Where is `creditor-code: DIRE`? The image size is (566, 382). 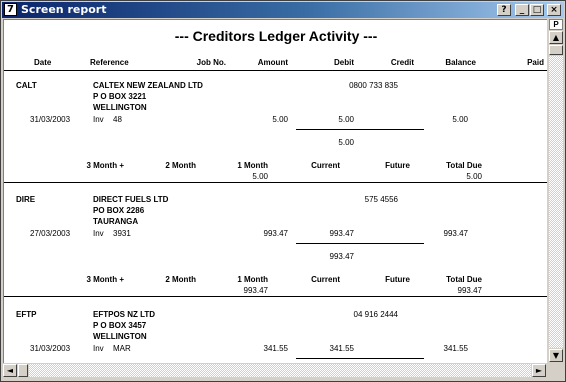 creditor-code: DIRE is located at coordinates (26, 199).